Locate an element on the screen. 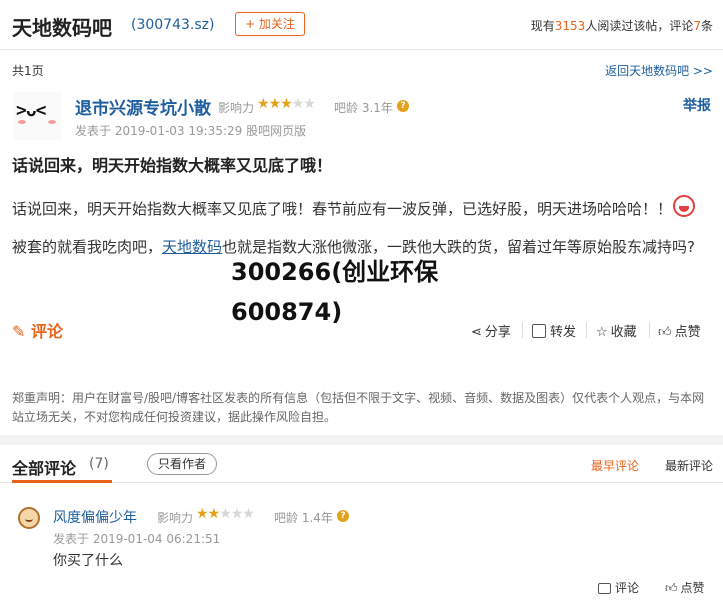 The image size is (723, 605). author-only-button: 只看作者 is located at coordinates (182, 464).